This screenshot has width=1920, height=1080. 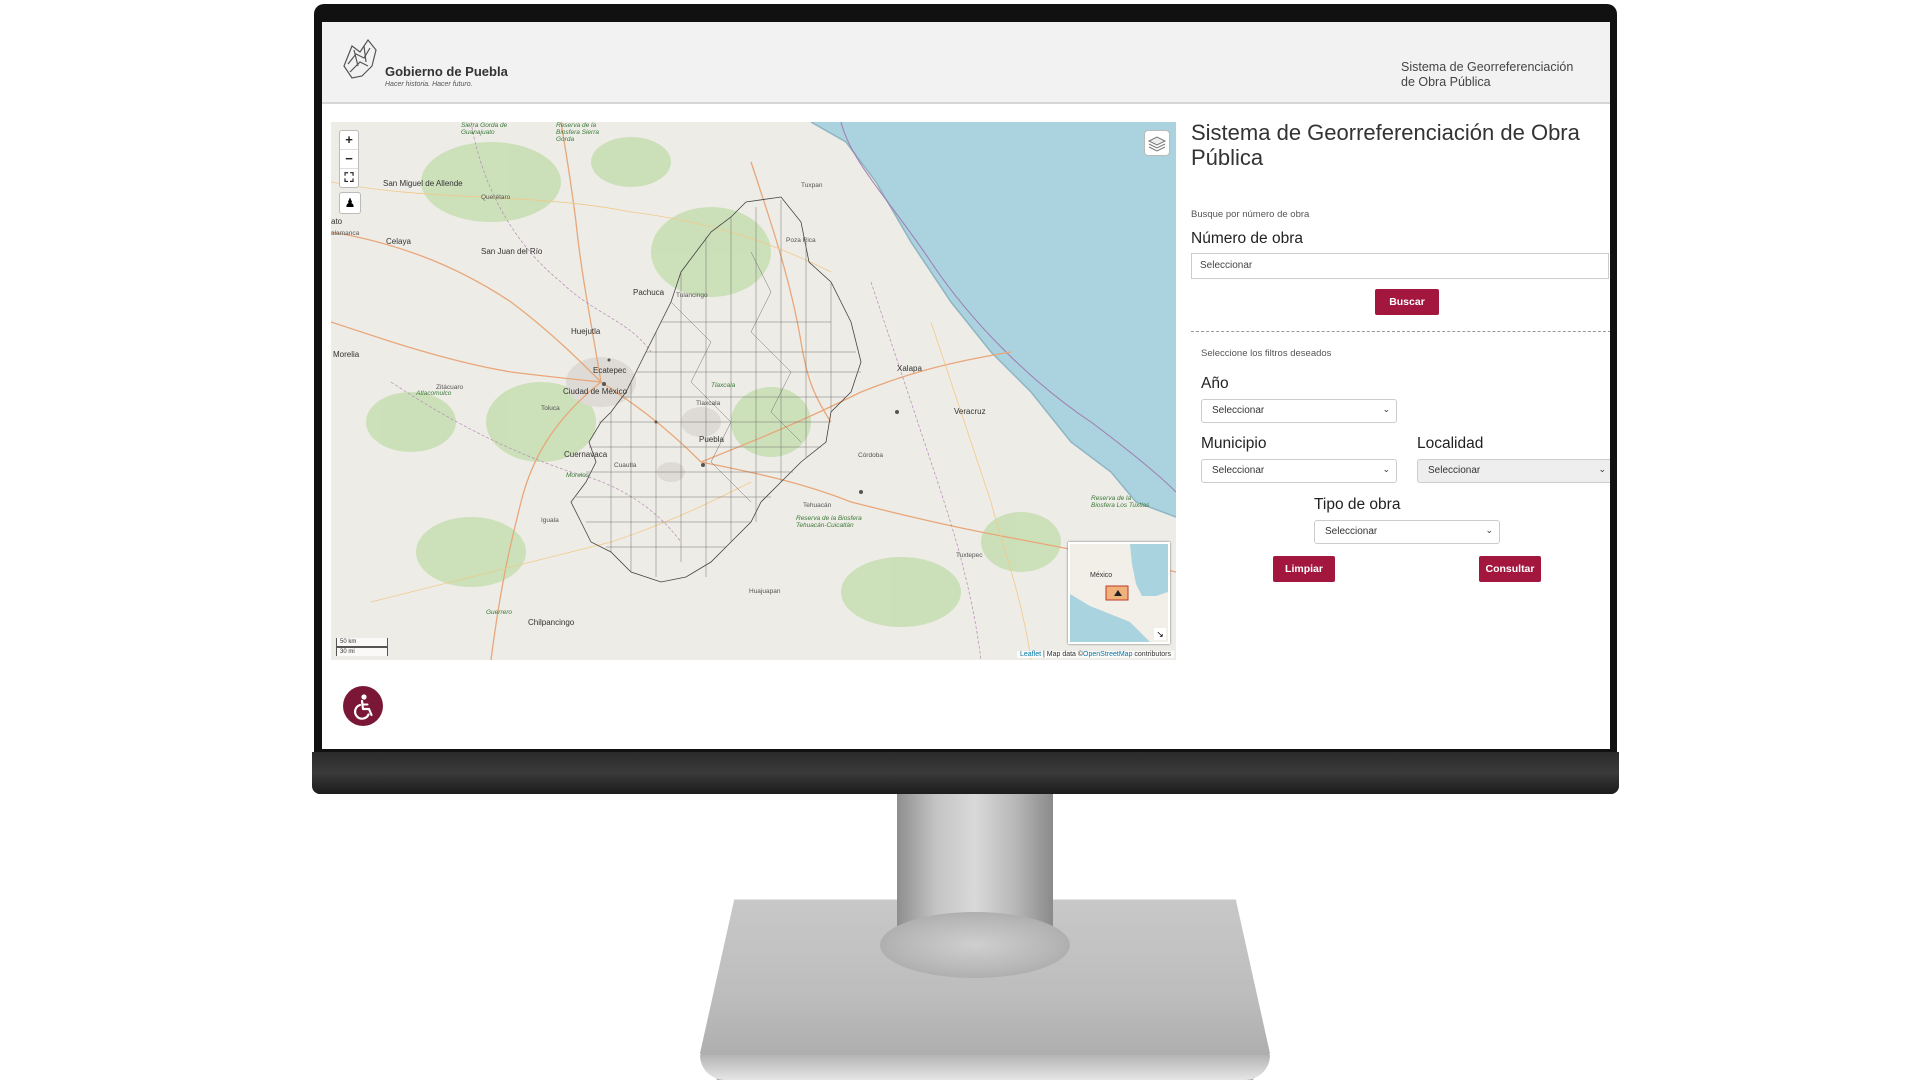 I want to click on search-hint: Busque por número de obra, so click(x=1250, y=214).